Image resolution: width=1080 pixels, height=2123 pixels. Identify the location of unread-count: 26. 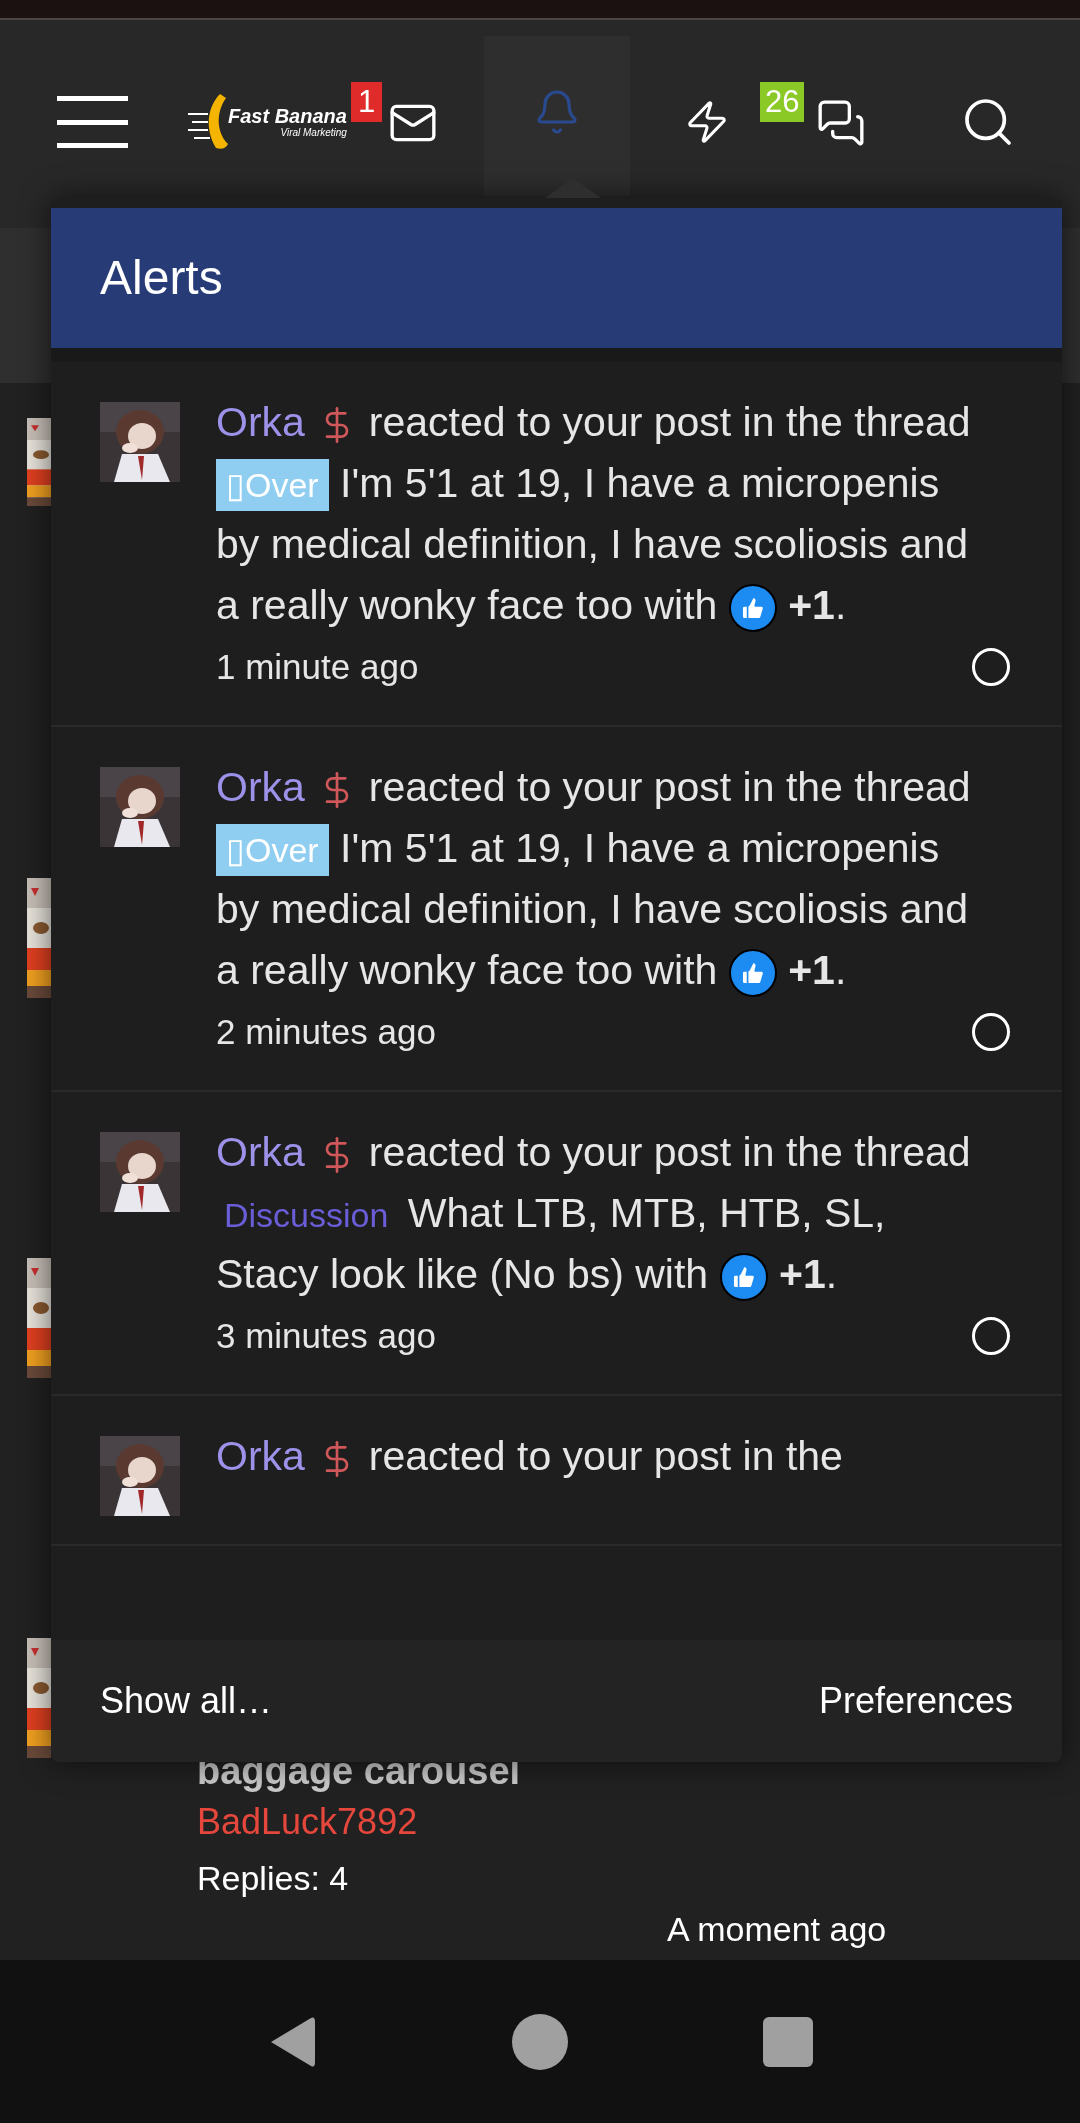
(782, 102).